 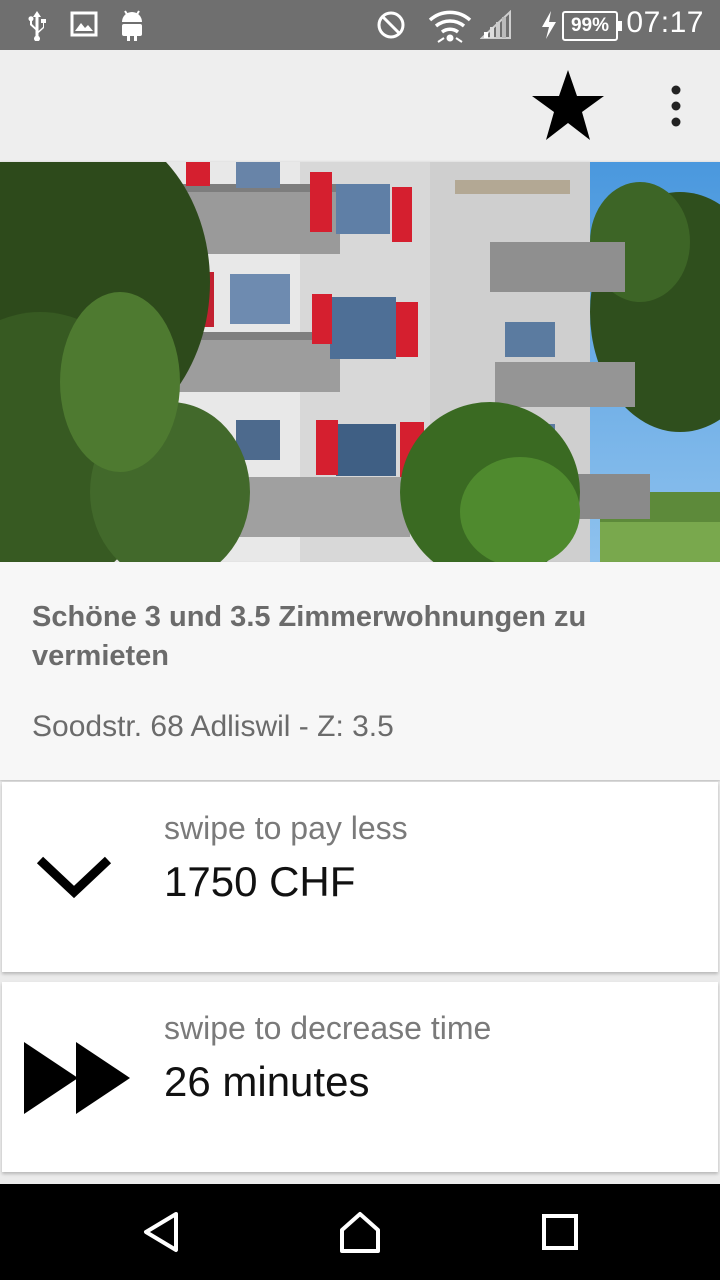 I want to click on android-icon, so click(x=132, y=25).